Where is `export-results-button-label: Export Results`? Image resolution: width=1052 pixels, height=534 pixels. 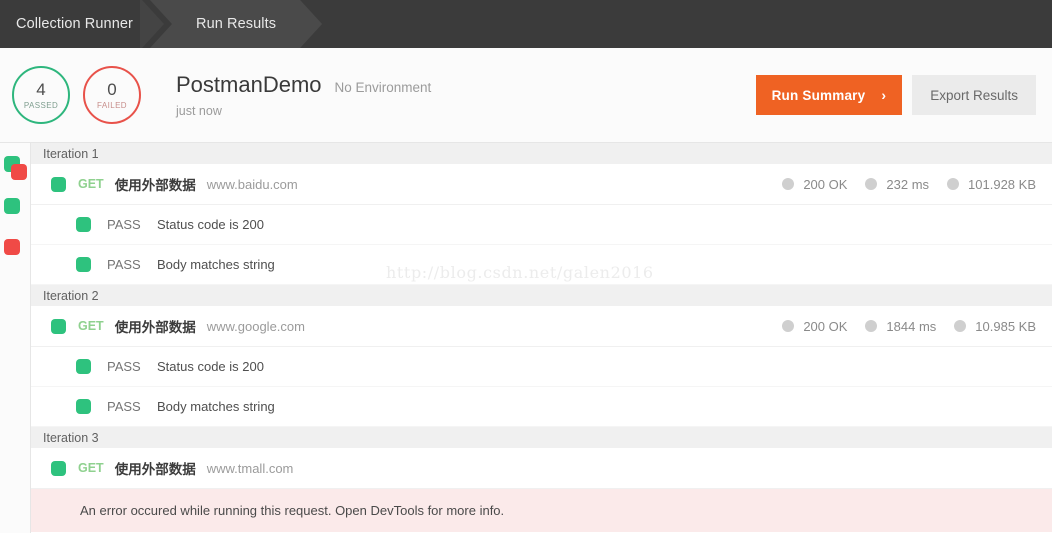
export-results-button-label: Export Results is located at coordinates (974, 95).